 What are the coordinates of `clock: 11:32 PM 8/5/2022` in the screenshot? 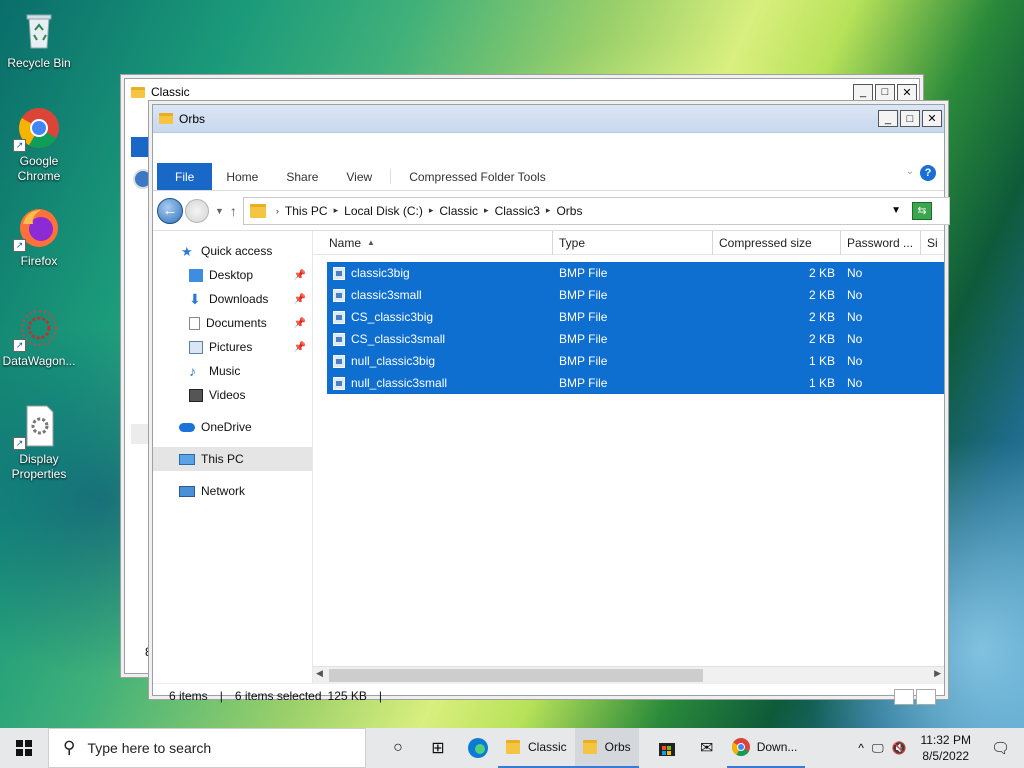 It's located at (945, 748).